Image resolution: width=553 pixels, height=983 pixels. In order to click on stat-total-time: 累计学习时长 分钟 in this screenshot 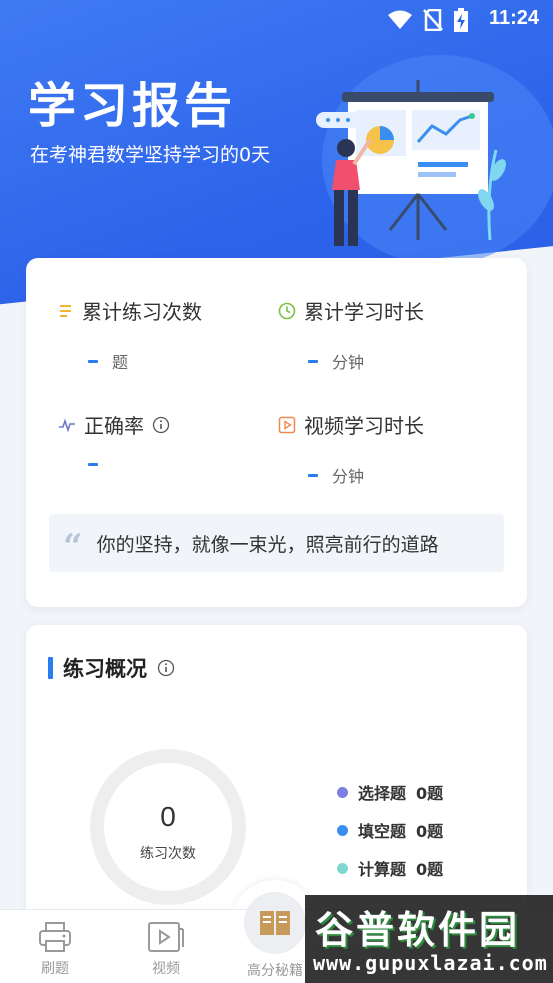, I will do `click(388, 334)`.